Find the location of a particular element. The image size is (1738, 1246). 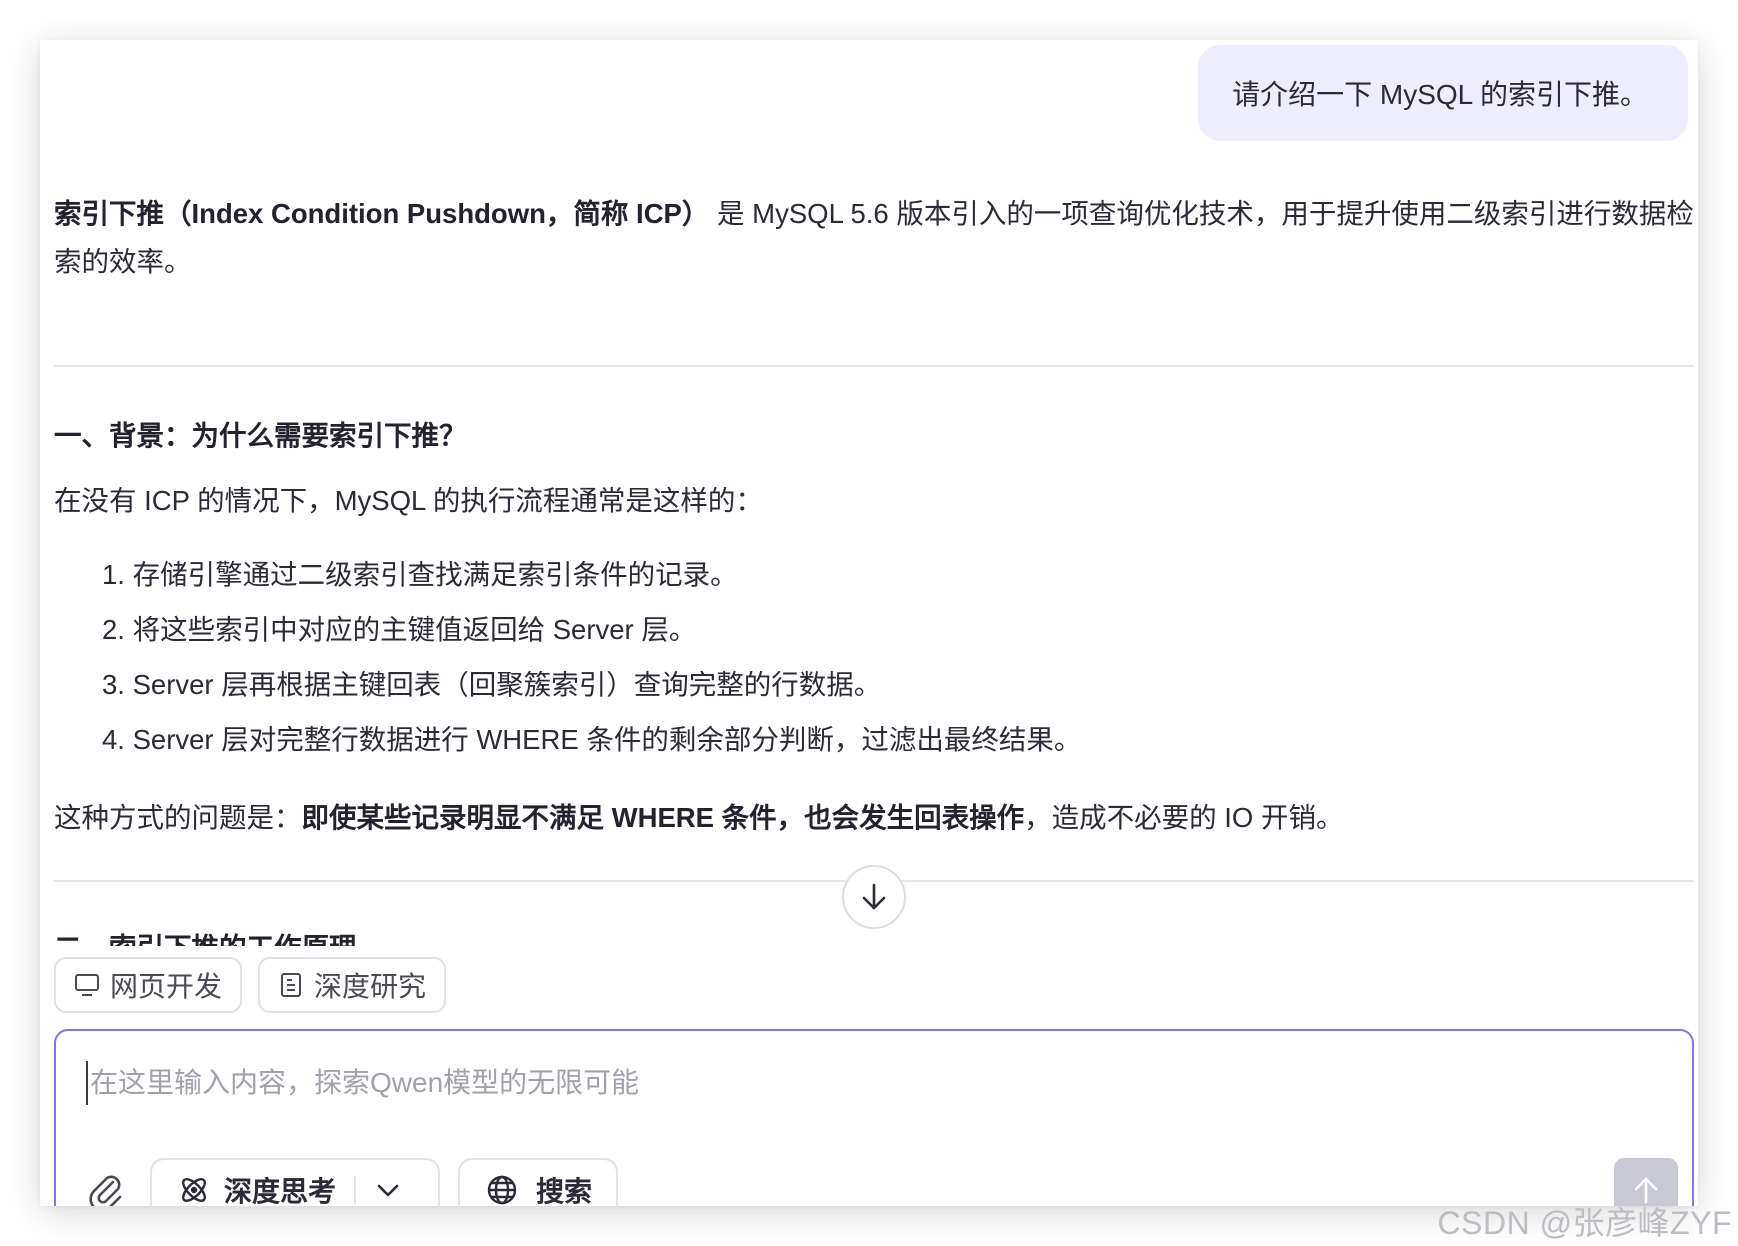

problem-suffix: ，造成不必要的 IO 开销。 is located at coordinates (1184, 817).